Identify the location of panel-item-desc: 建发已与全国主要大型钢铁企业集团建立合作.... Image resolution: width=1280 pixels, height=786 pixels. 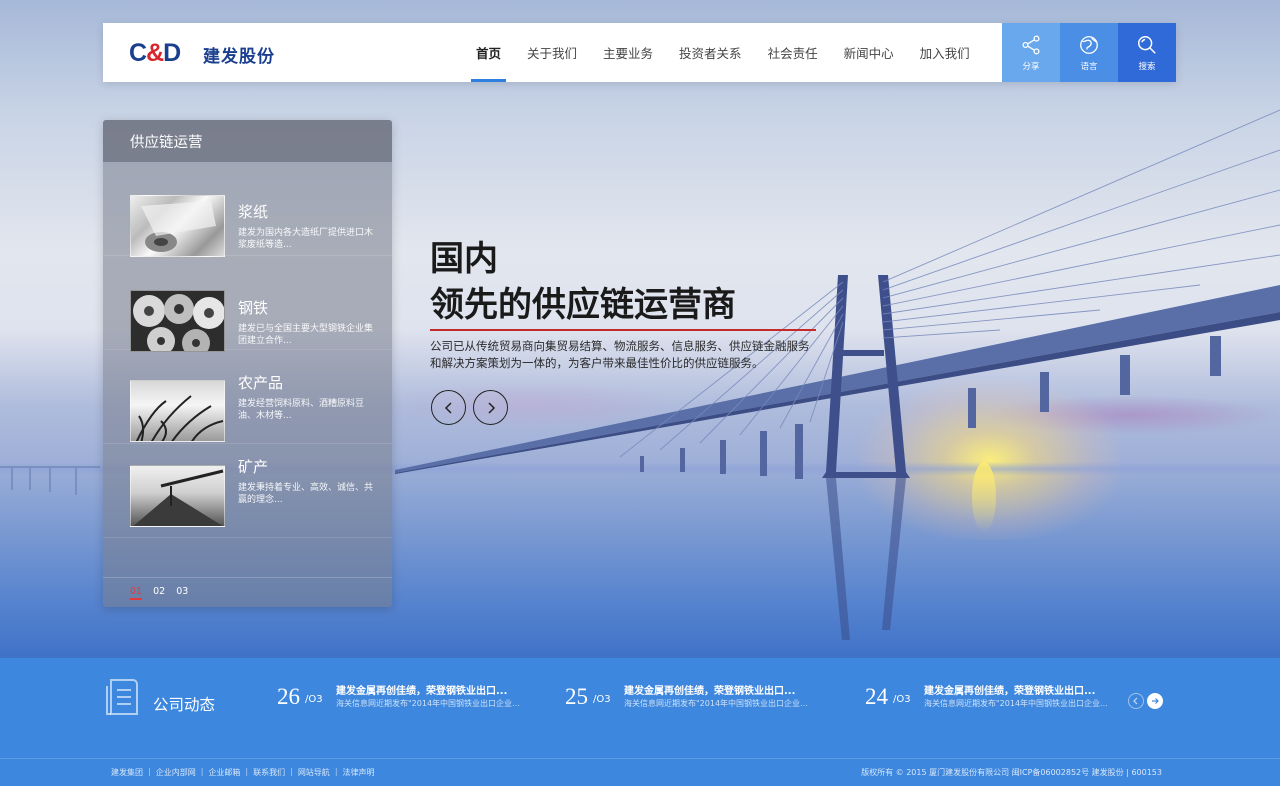
(306, 335).